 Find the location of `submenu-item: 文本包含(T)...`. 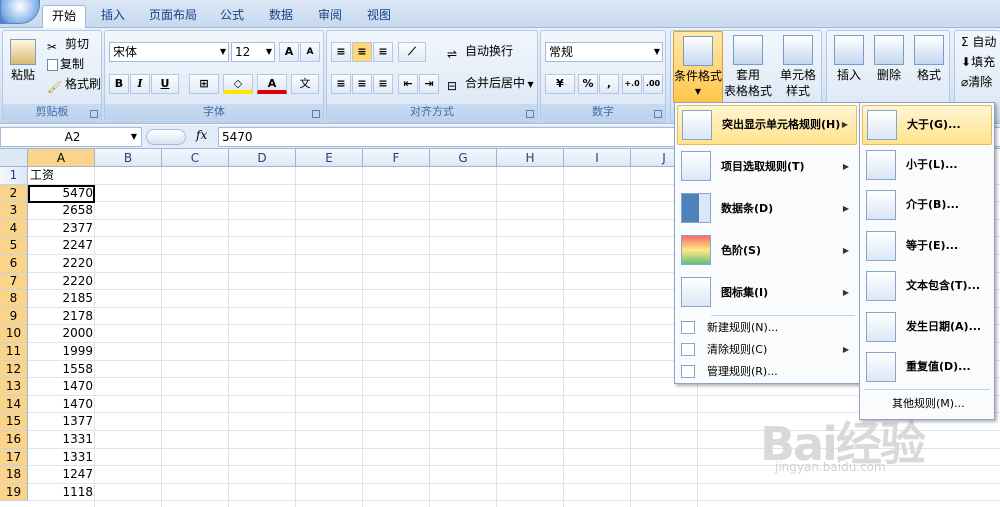

submenu-item: 文本包含(T)... is located at coordinates (927, 287).